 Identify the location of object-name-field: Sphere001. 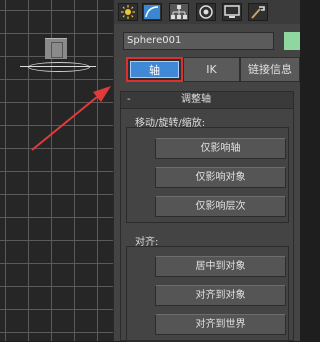
(198, 41).